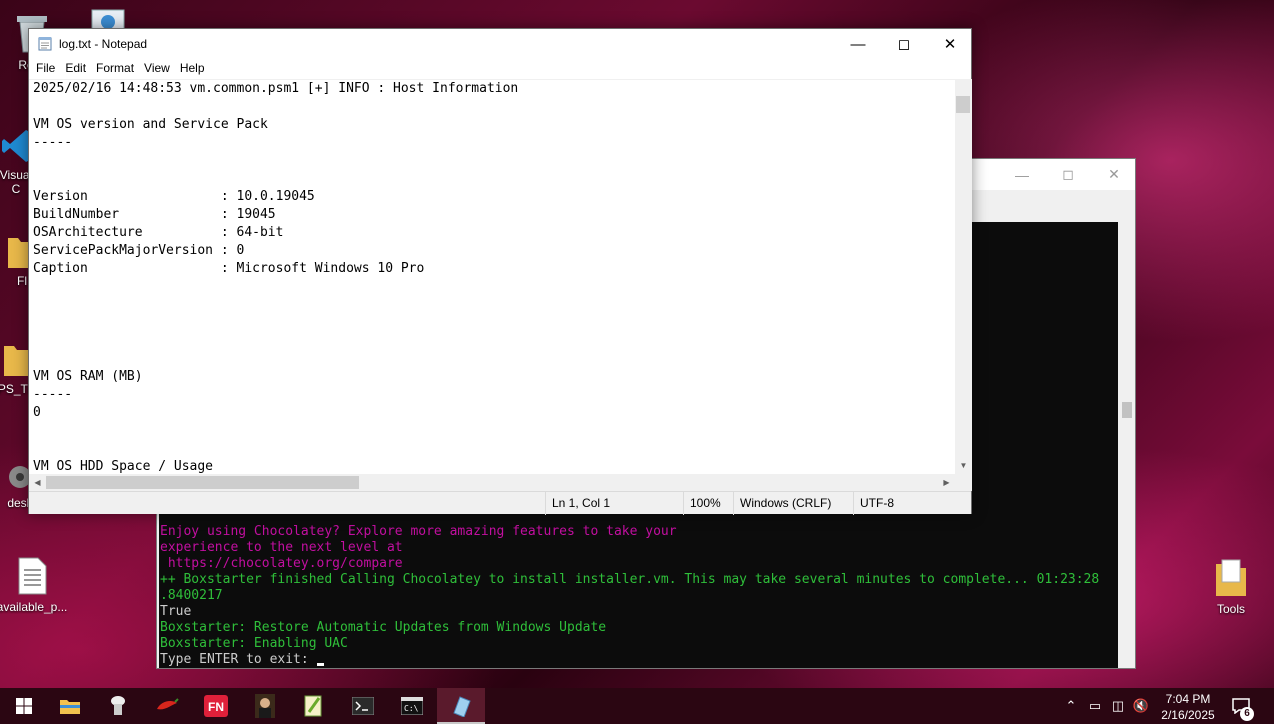 This screenshot has height=724, width=1274. Describe the element at coordinates (614, 503) in the screenshot. I see `status-cursor-position: Ln 1, Col 1` at that location.